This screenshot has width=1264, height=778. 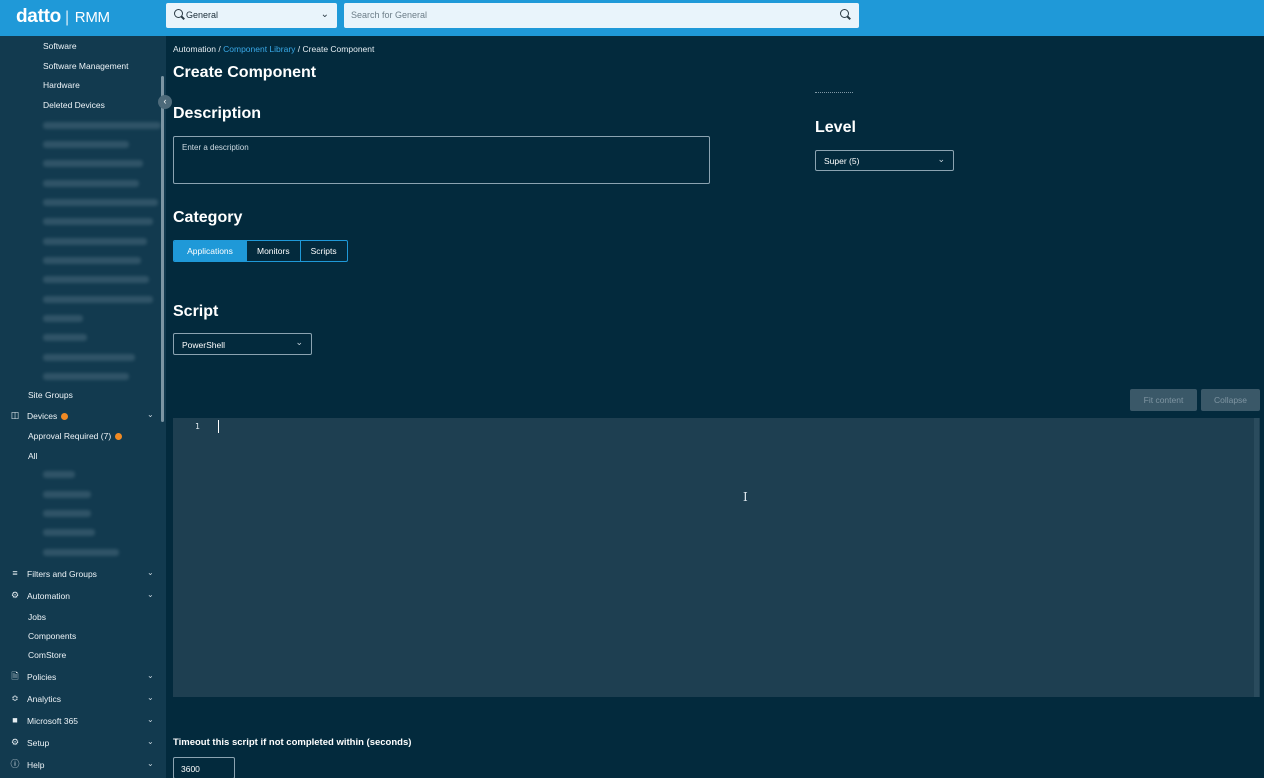 I want to click on breadcrumb-automation: Automation, so click(x=194, y=49).